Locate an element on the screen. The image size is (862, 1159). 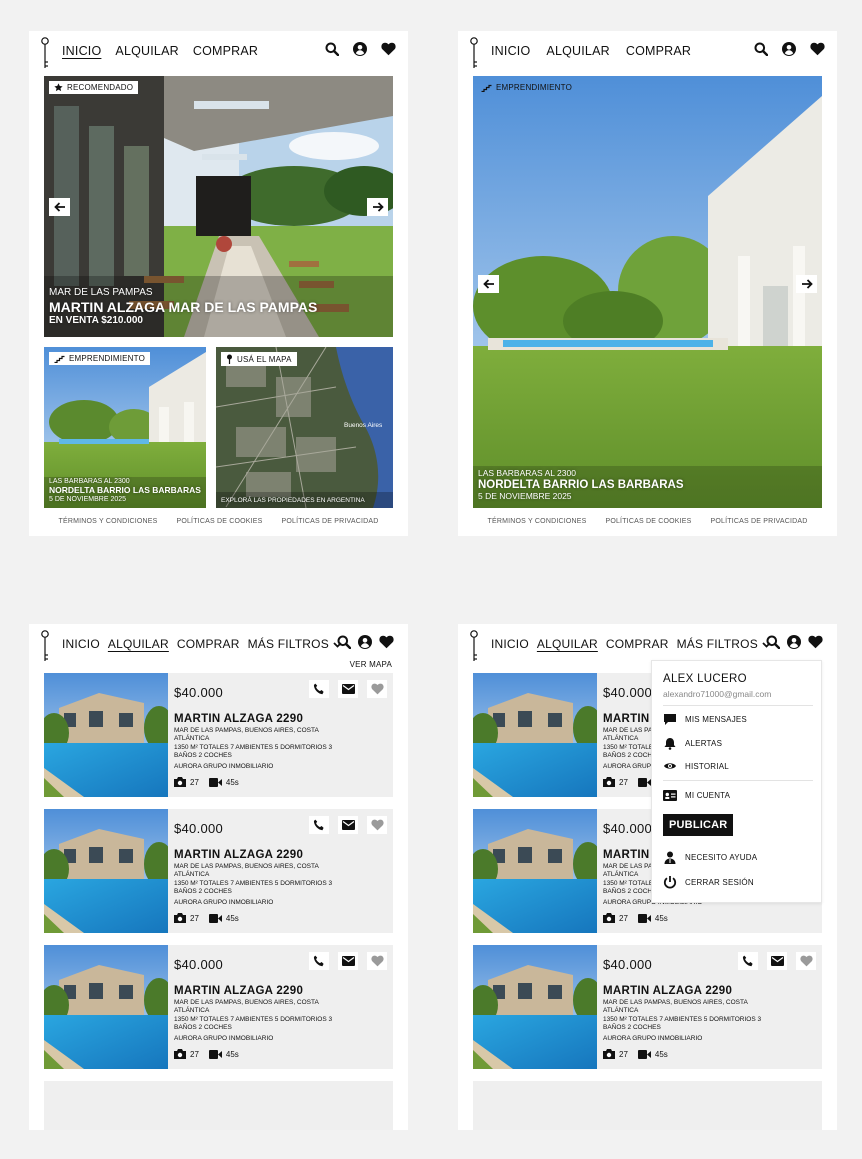
carousel-prev-button is located at coordinates (59, 207).